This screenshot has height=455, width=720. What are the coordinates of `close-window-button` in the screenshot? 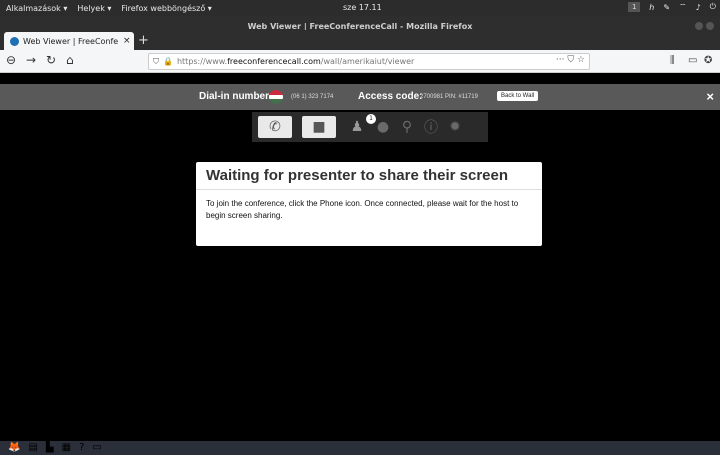 It's located at (710, 26).